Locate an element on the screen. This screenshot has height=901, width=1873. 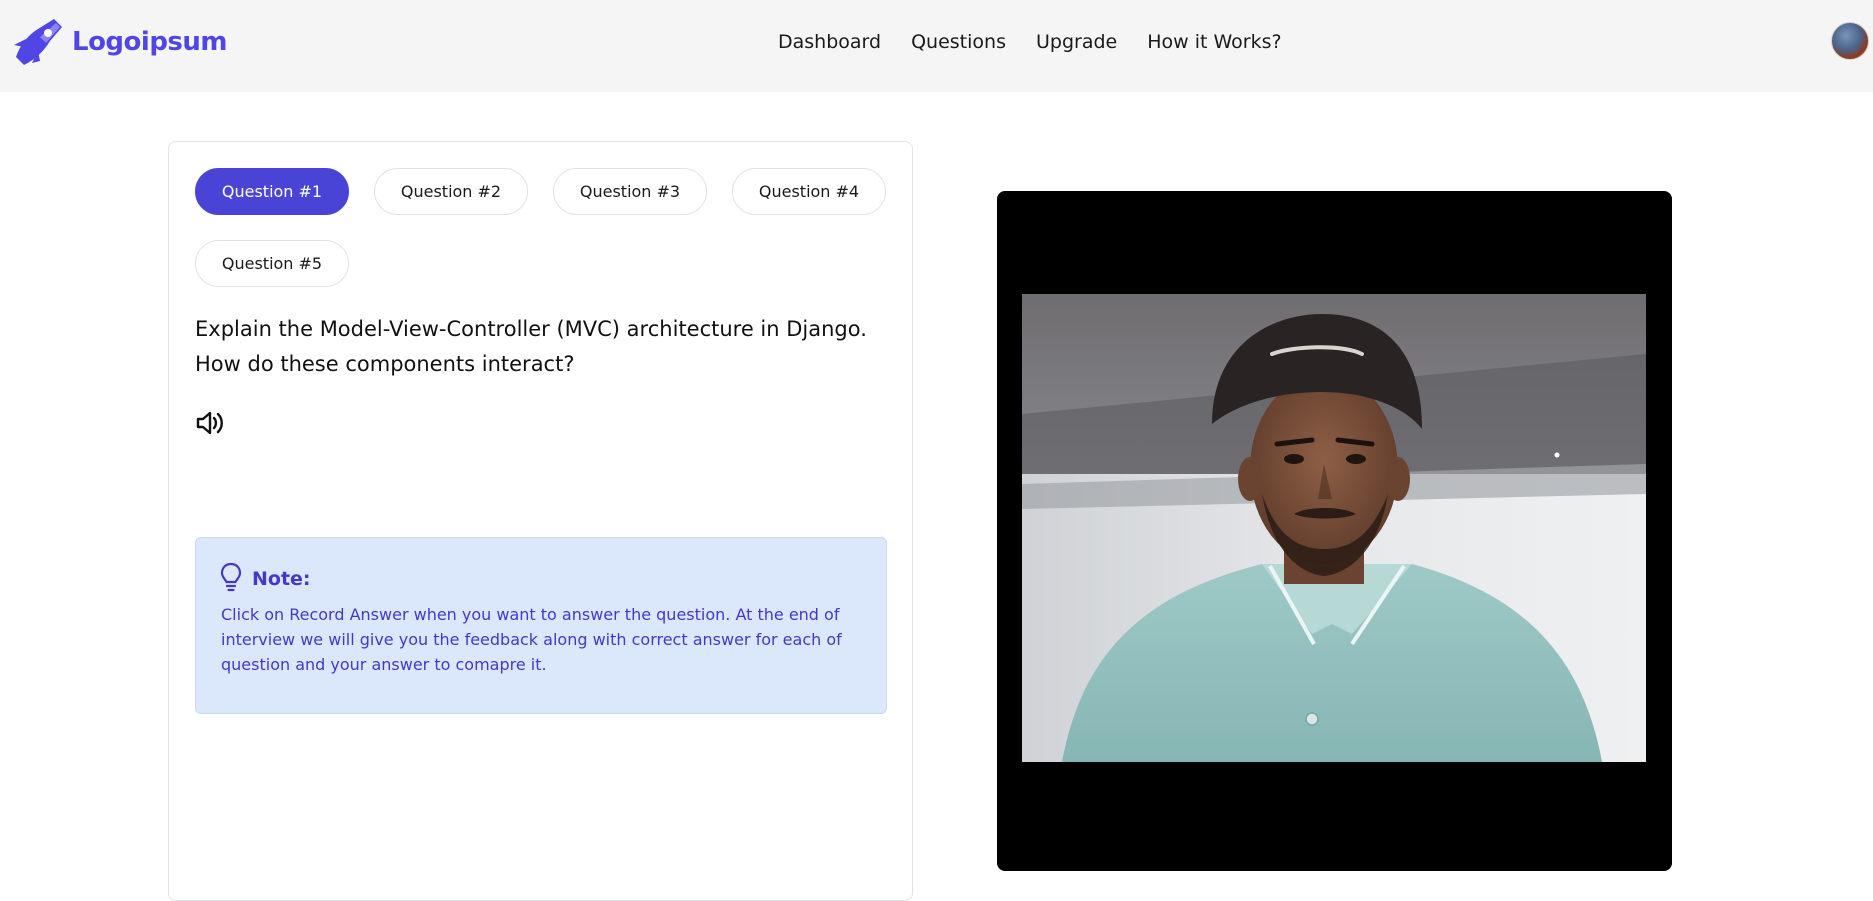
tab-question-5: Question #5 is located at coordinates (272, 263).